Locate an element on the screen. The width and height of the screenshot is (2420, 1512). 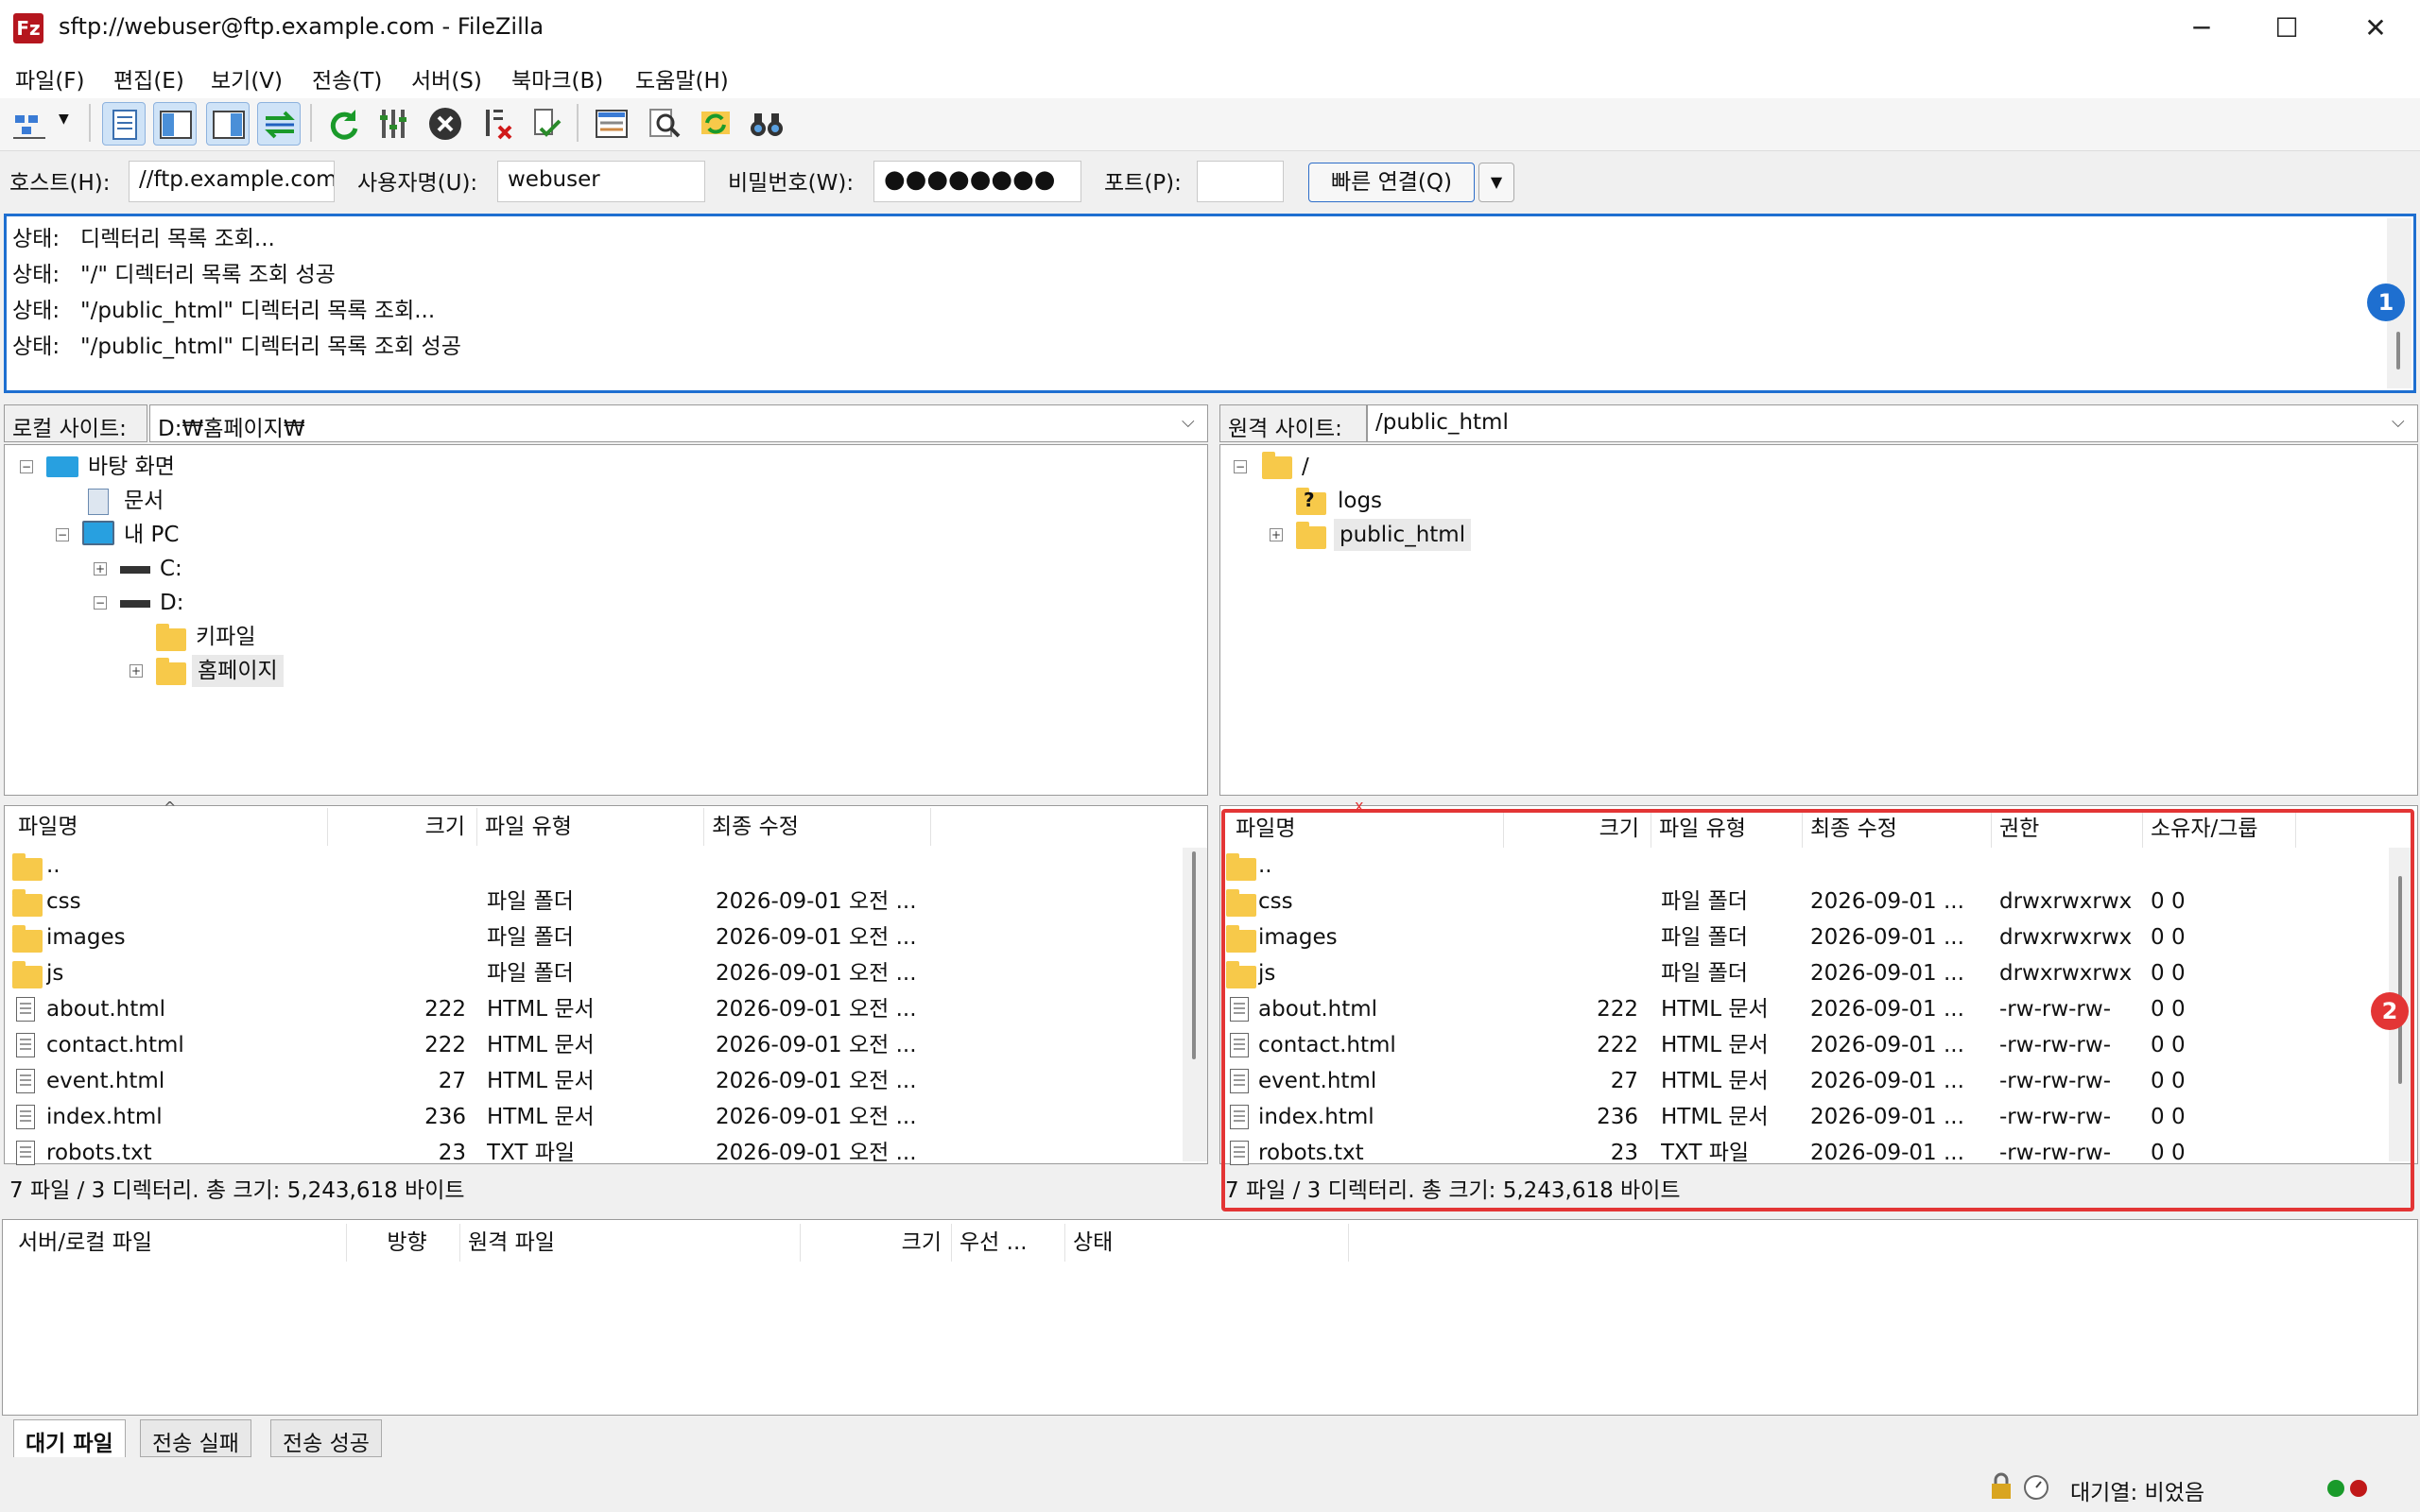
log-scrollbar-thumb is located at coordinates (2398, 350).